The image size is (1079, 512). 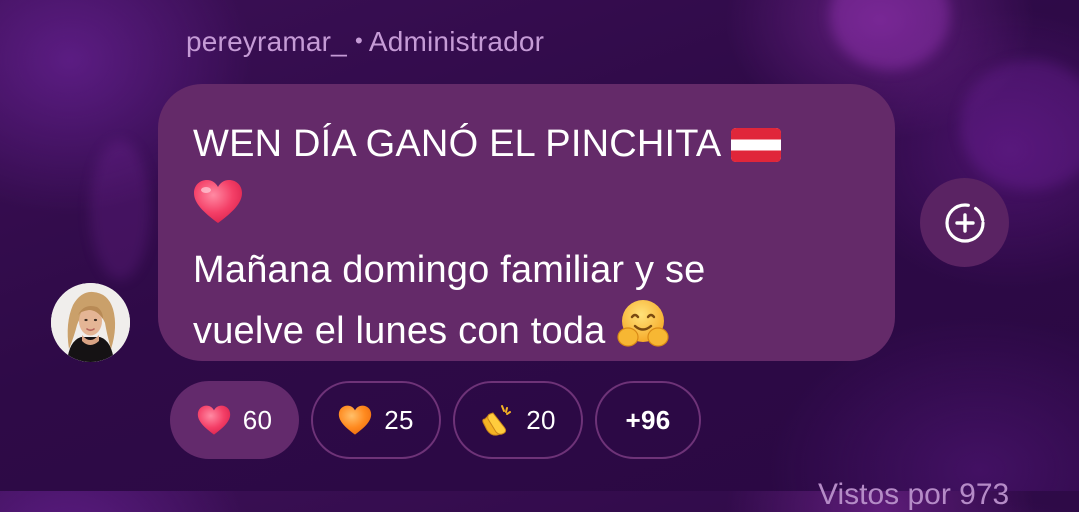 What do you see at coordinates (399, 419) in the screenshot?
I see `reaction-count: 25` at bounding box center [399, 419].